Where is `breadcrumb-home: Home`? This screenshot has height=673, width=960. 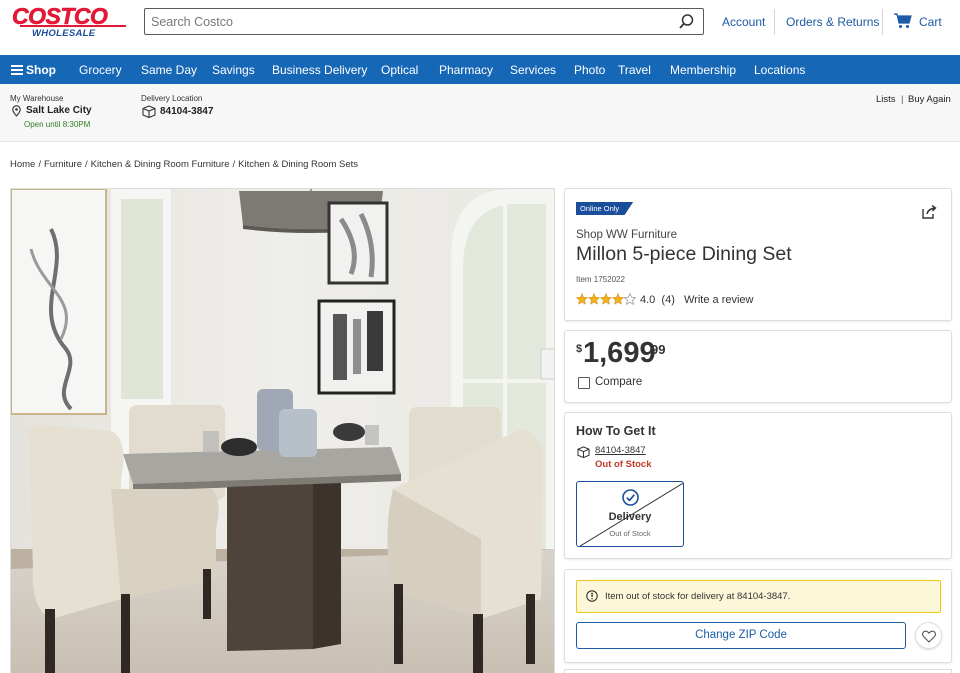 breadcrumb-home: Home is located at coordinates (22, 164).